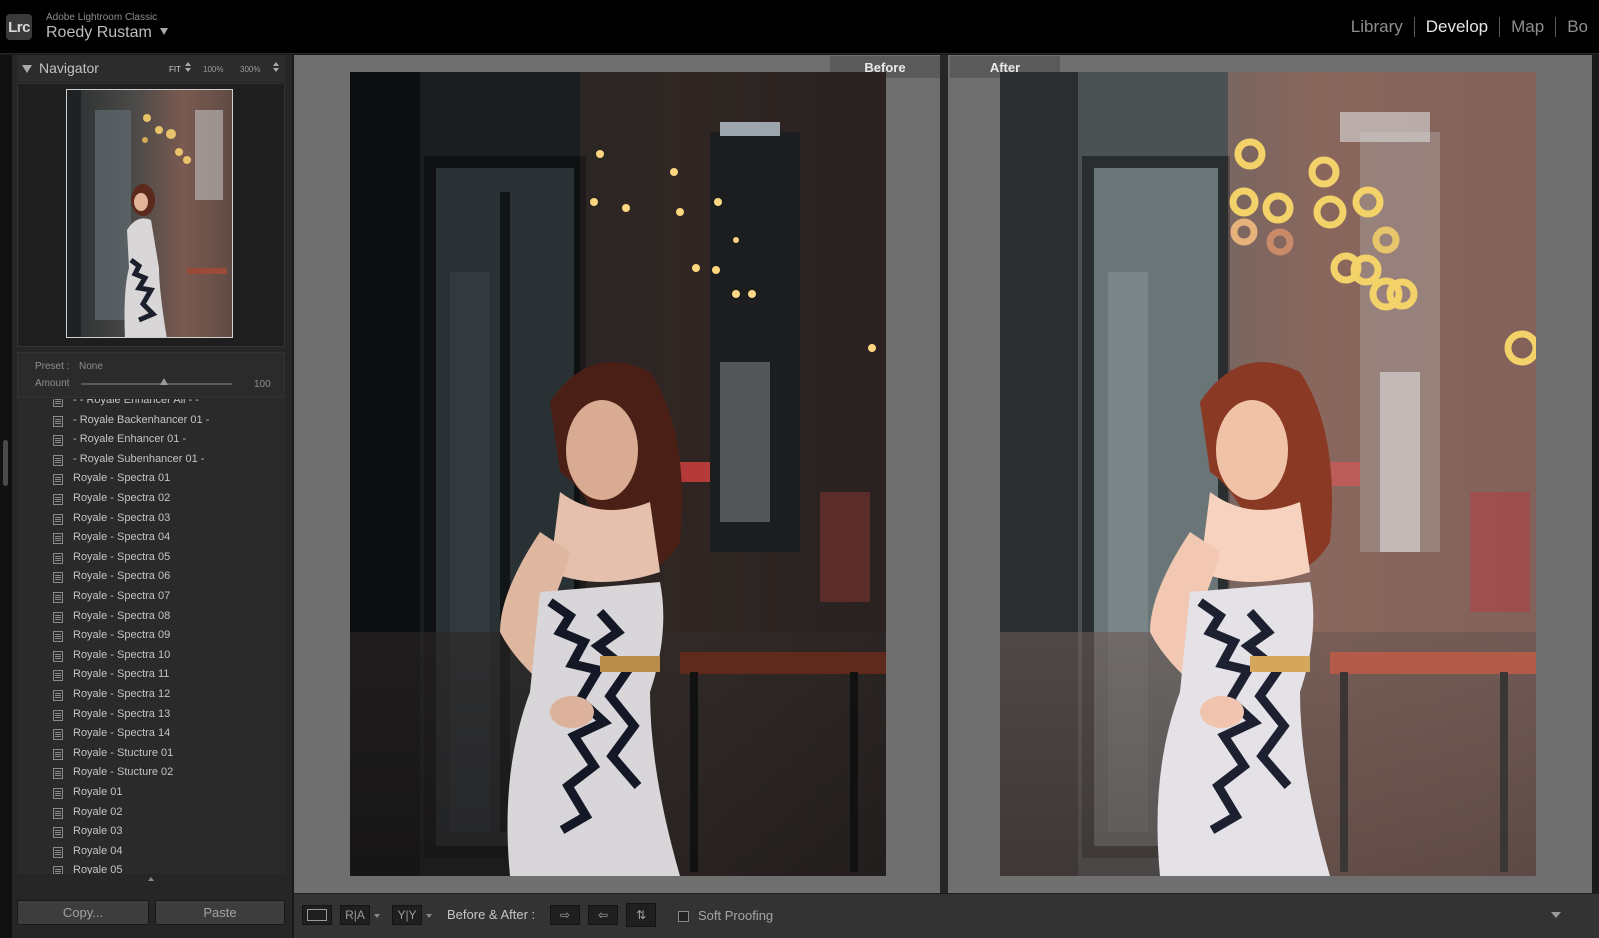 Image resolution: width=1599 pixels, height=938 pixels. I want to click on preset-item: - Royale Subenhancer 01 -, so click(151, 460).